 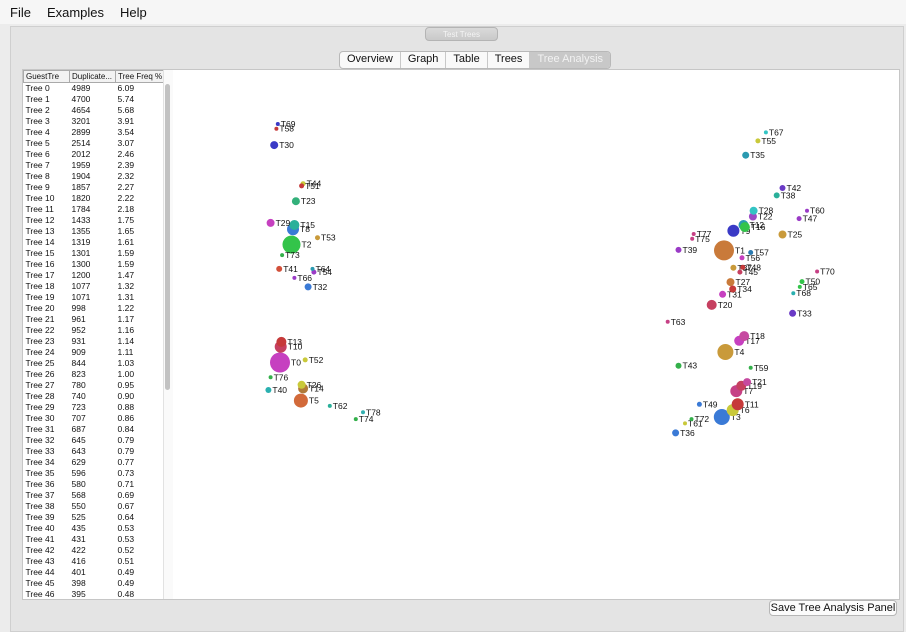 What do you see at coordinates (95, 385) in the screenshot?
I see `table-row: Tree 27 780 0.95` at bounding box center [95, 385].